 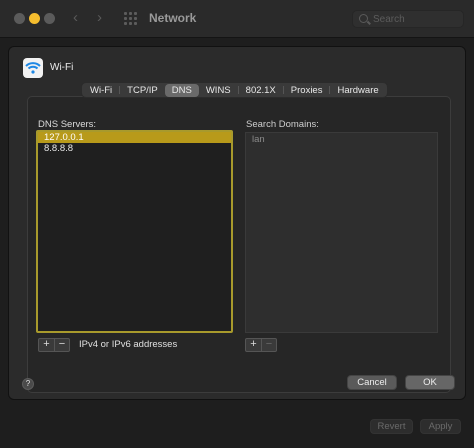 What do you see at coordinates (268, 345) in the screenshot?
I see `remove-search-domain-button: −` at bounding box center [268, 345].